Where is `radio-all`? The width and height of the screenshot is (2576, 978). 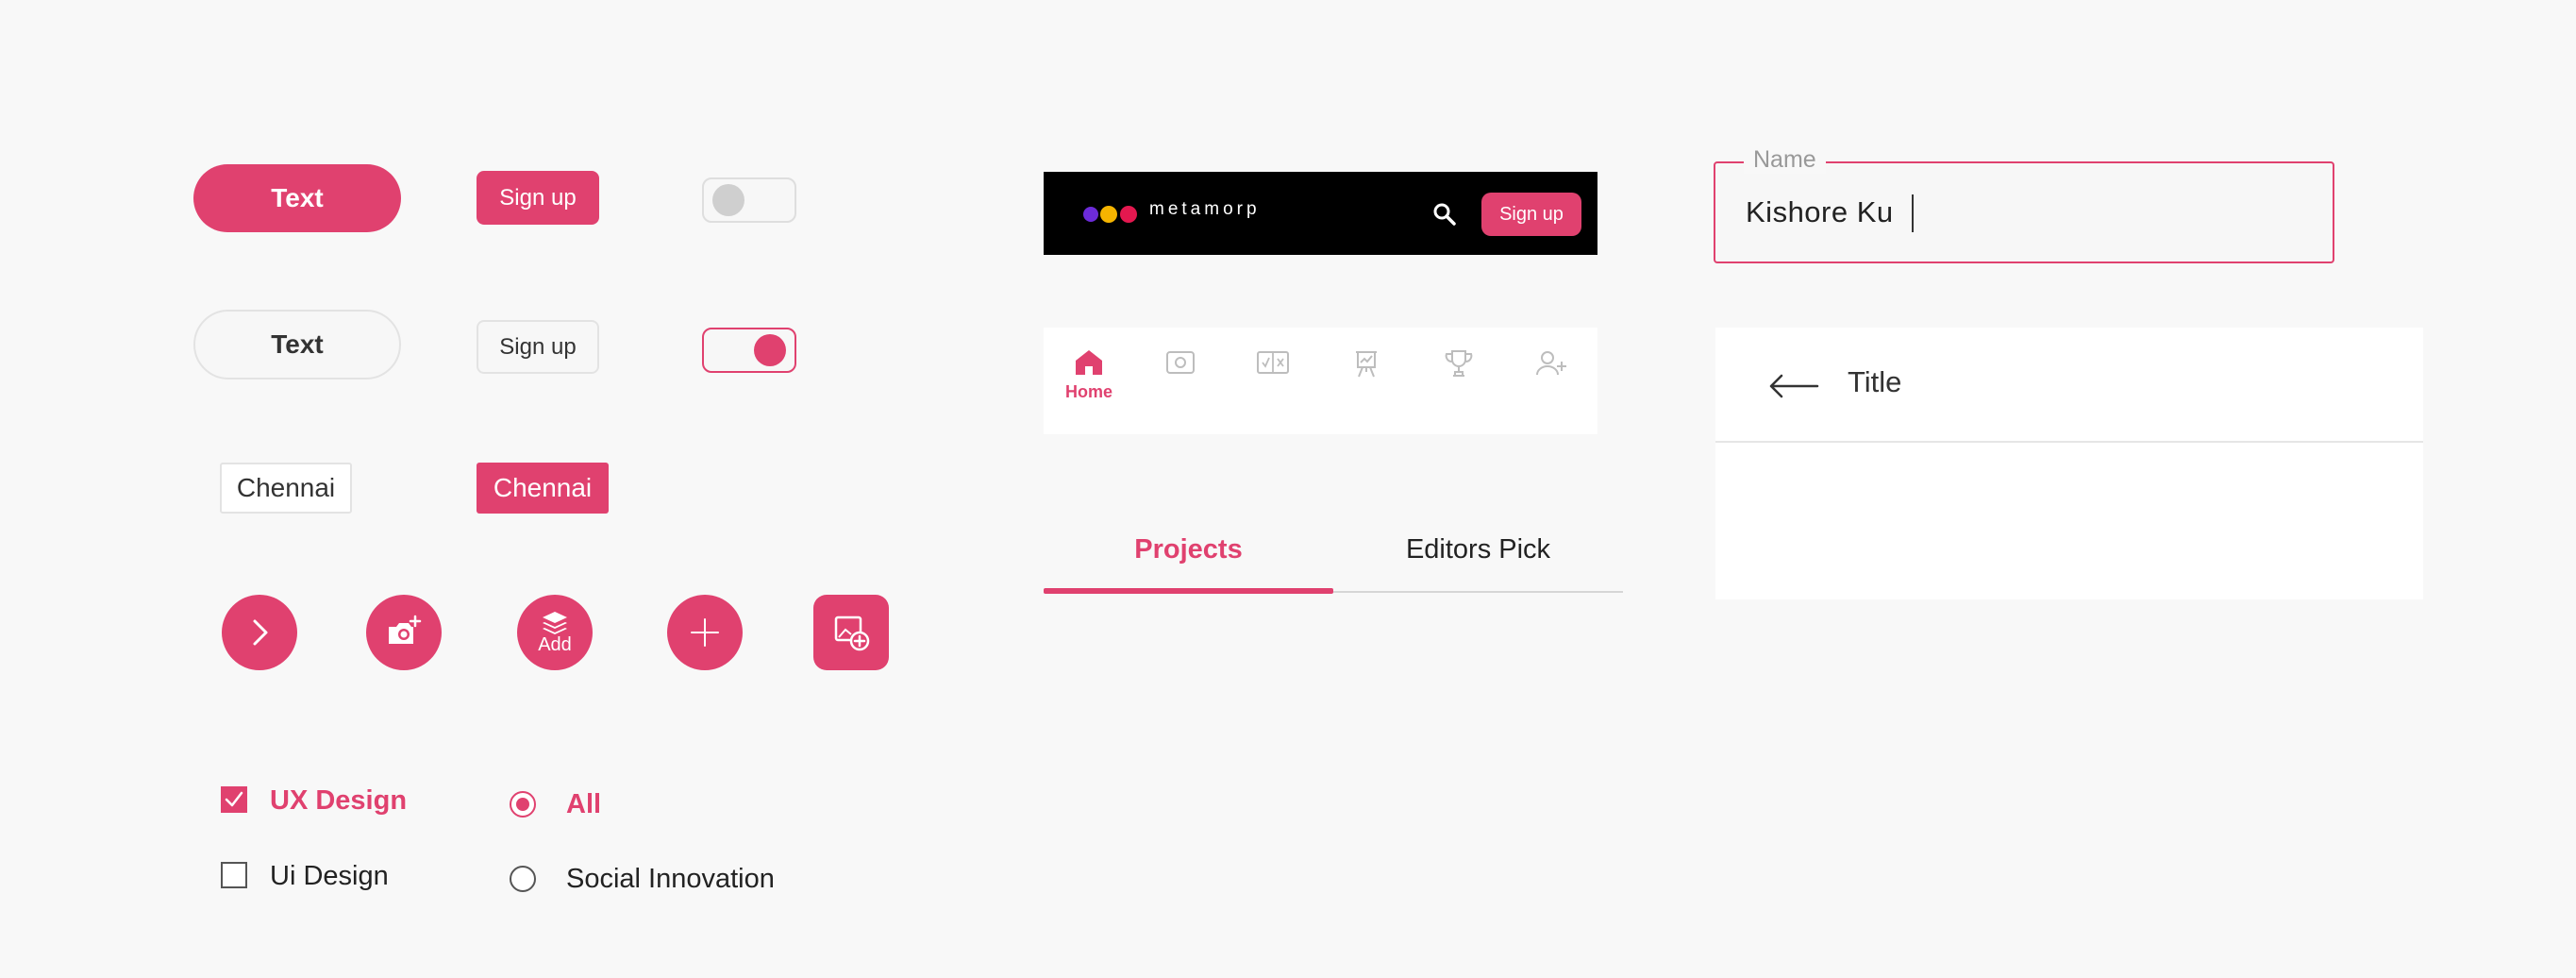
radio-all is located at coordinates (523, 804).